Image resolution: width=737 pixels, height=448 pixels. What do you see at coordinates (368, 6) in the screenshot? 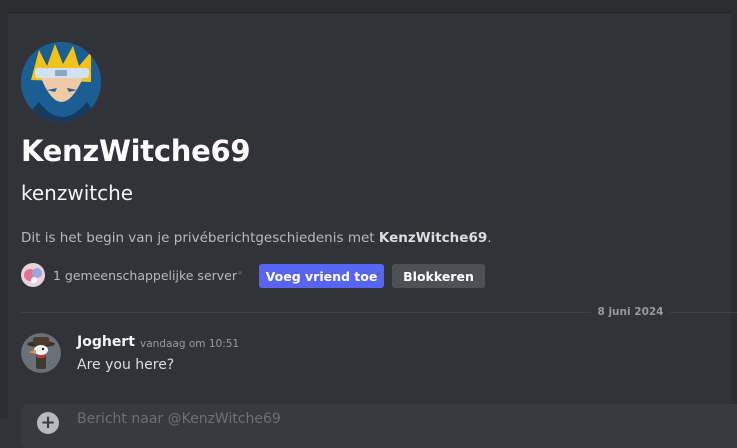
I see `top-bar` at bounding box center [368, 6].